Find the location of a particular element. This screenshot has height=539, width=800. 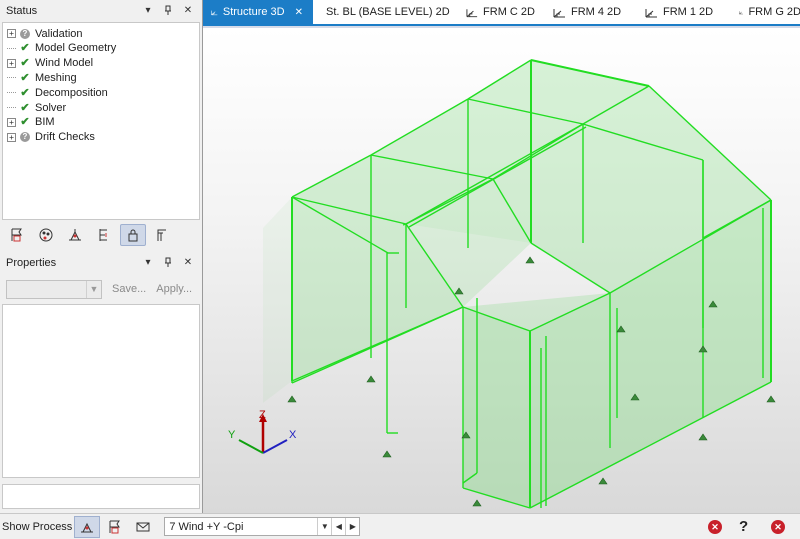

properties-pane-title: Properties is located at coordinates (31, 263).